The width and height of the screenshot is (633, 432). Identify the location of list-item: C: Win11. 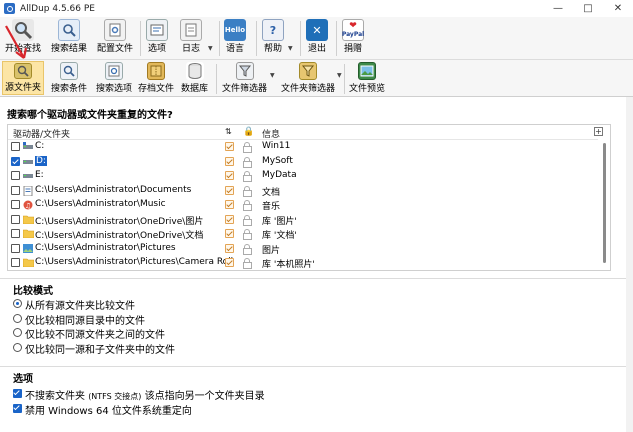
(303, 147).